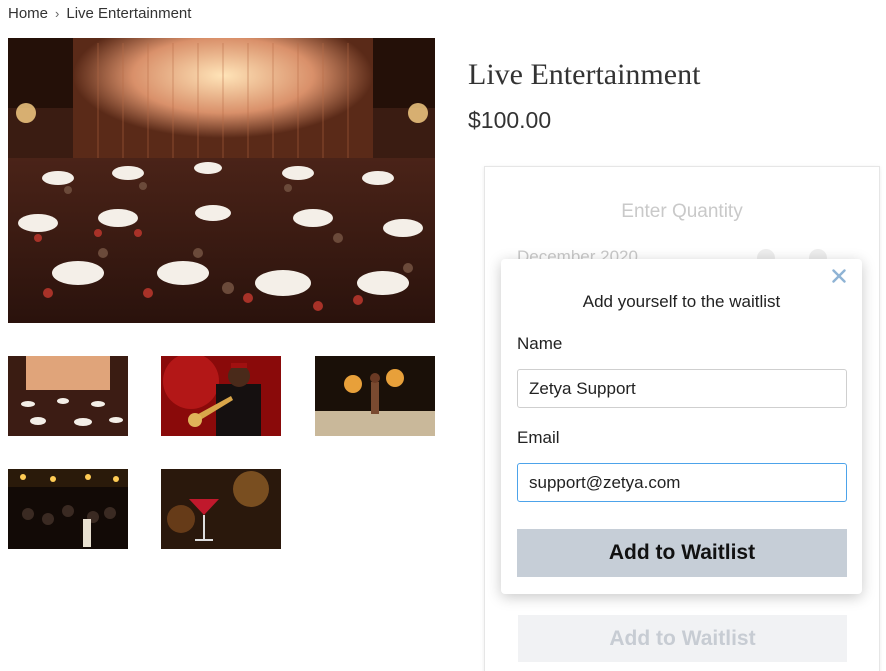  I want to click on name-label: Name, so click(540, 343).